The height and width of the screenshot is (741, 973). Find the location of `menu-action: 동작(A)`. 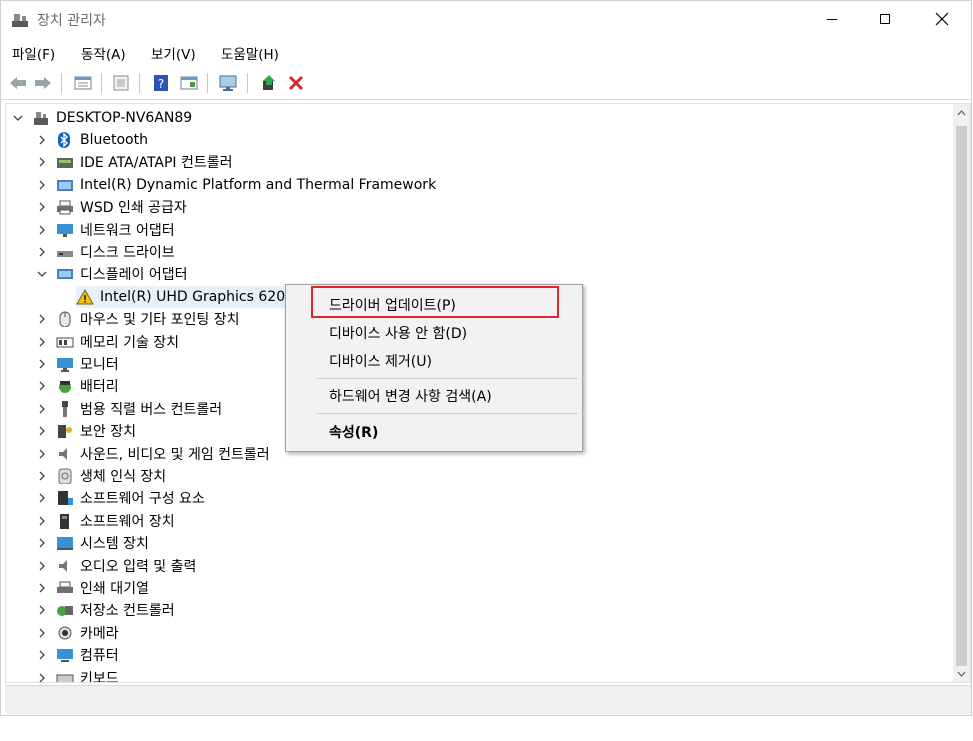

menu-action: 동작(A) is located at coordinates (103, 53).